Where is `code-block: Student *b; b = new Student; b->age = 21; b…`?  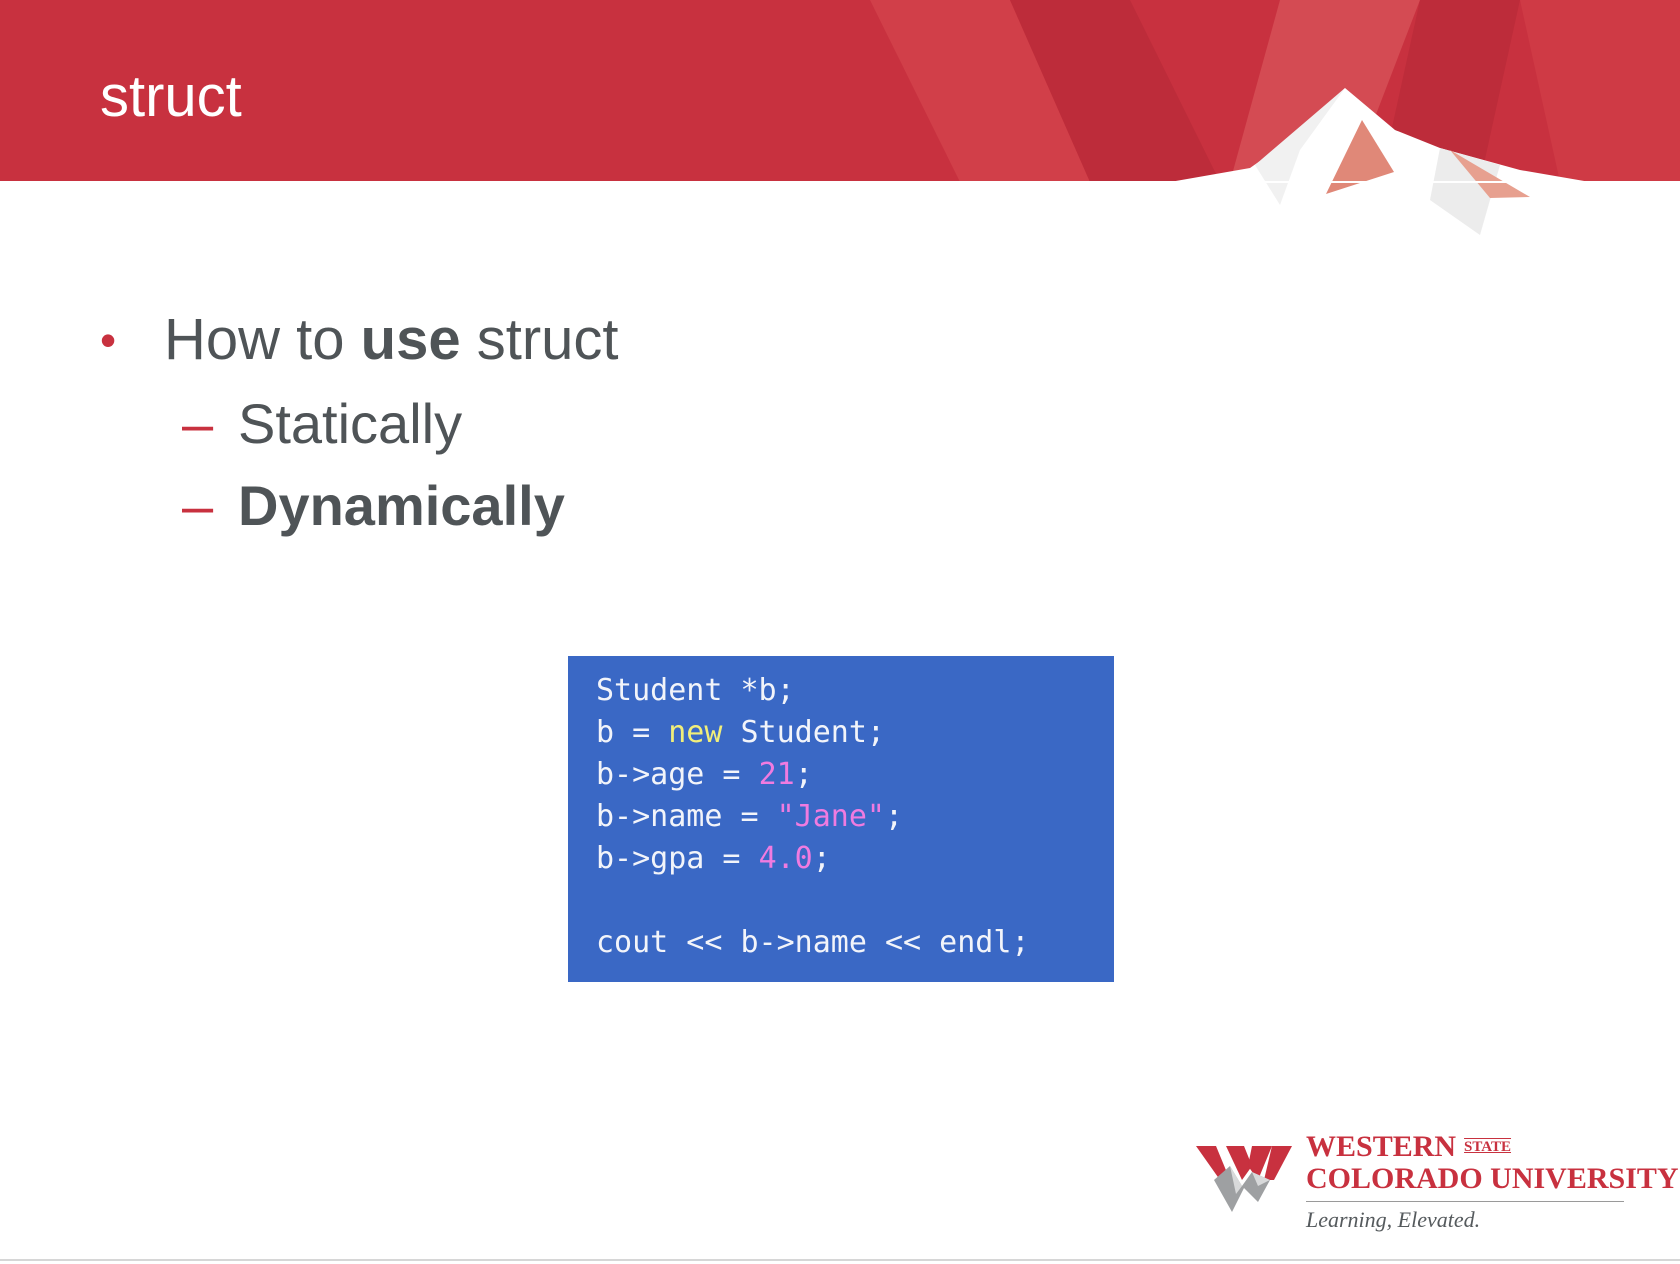
code-block: Student *b; b = new Student; b->age = 21; b… is located at coordinates (841, 819).